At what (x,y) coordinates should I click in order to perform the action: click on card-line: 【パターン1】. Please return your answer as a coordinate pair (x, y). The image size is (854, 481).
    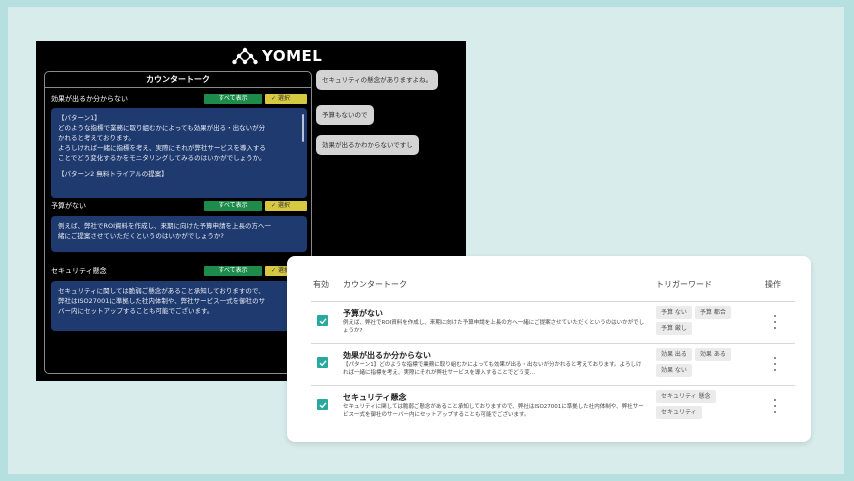
    Looking at the image, I should click on (79, 118).